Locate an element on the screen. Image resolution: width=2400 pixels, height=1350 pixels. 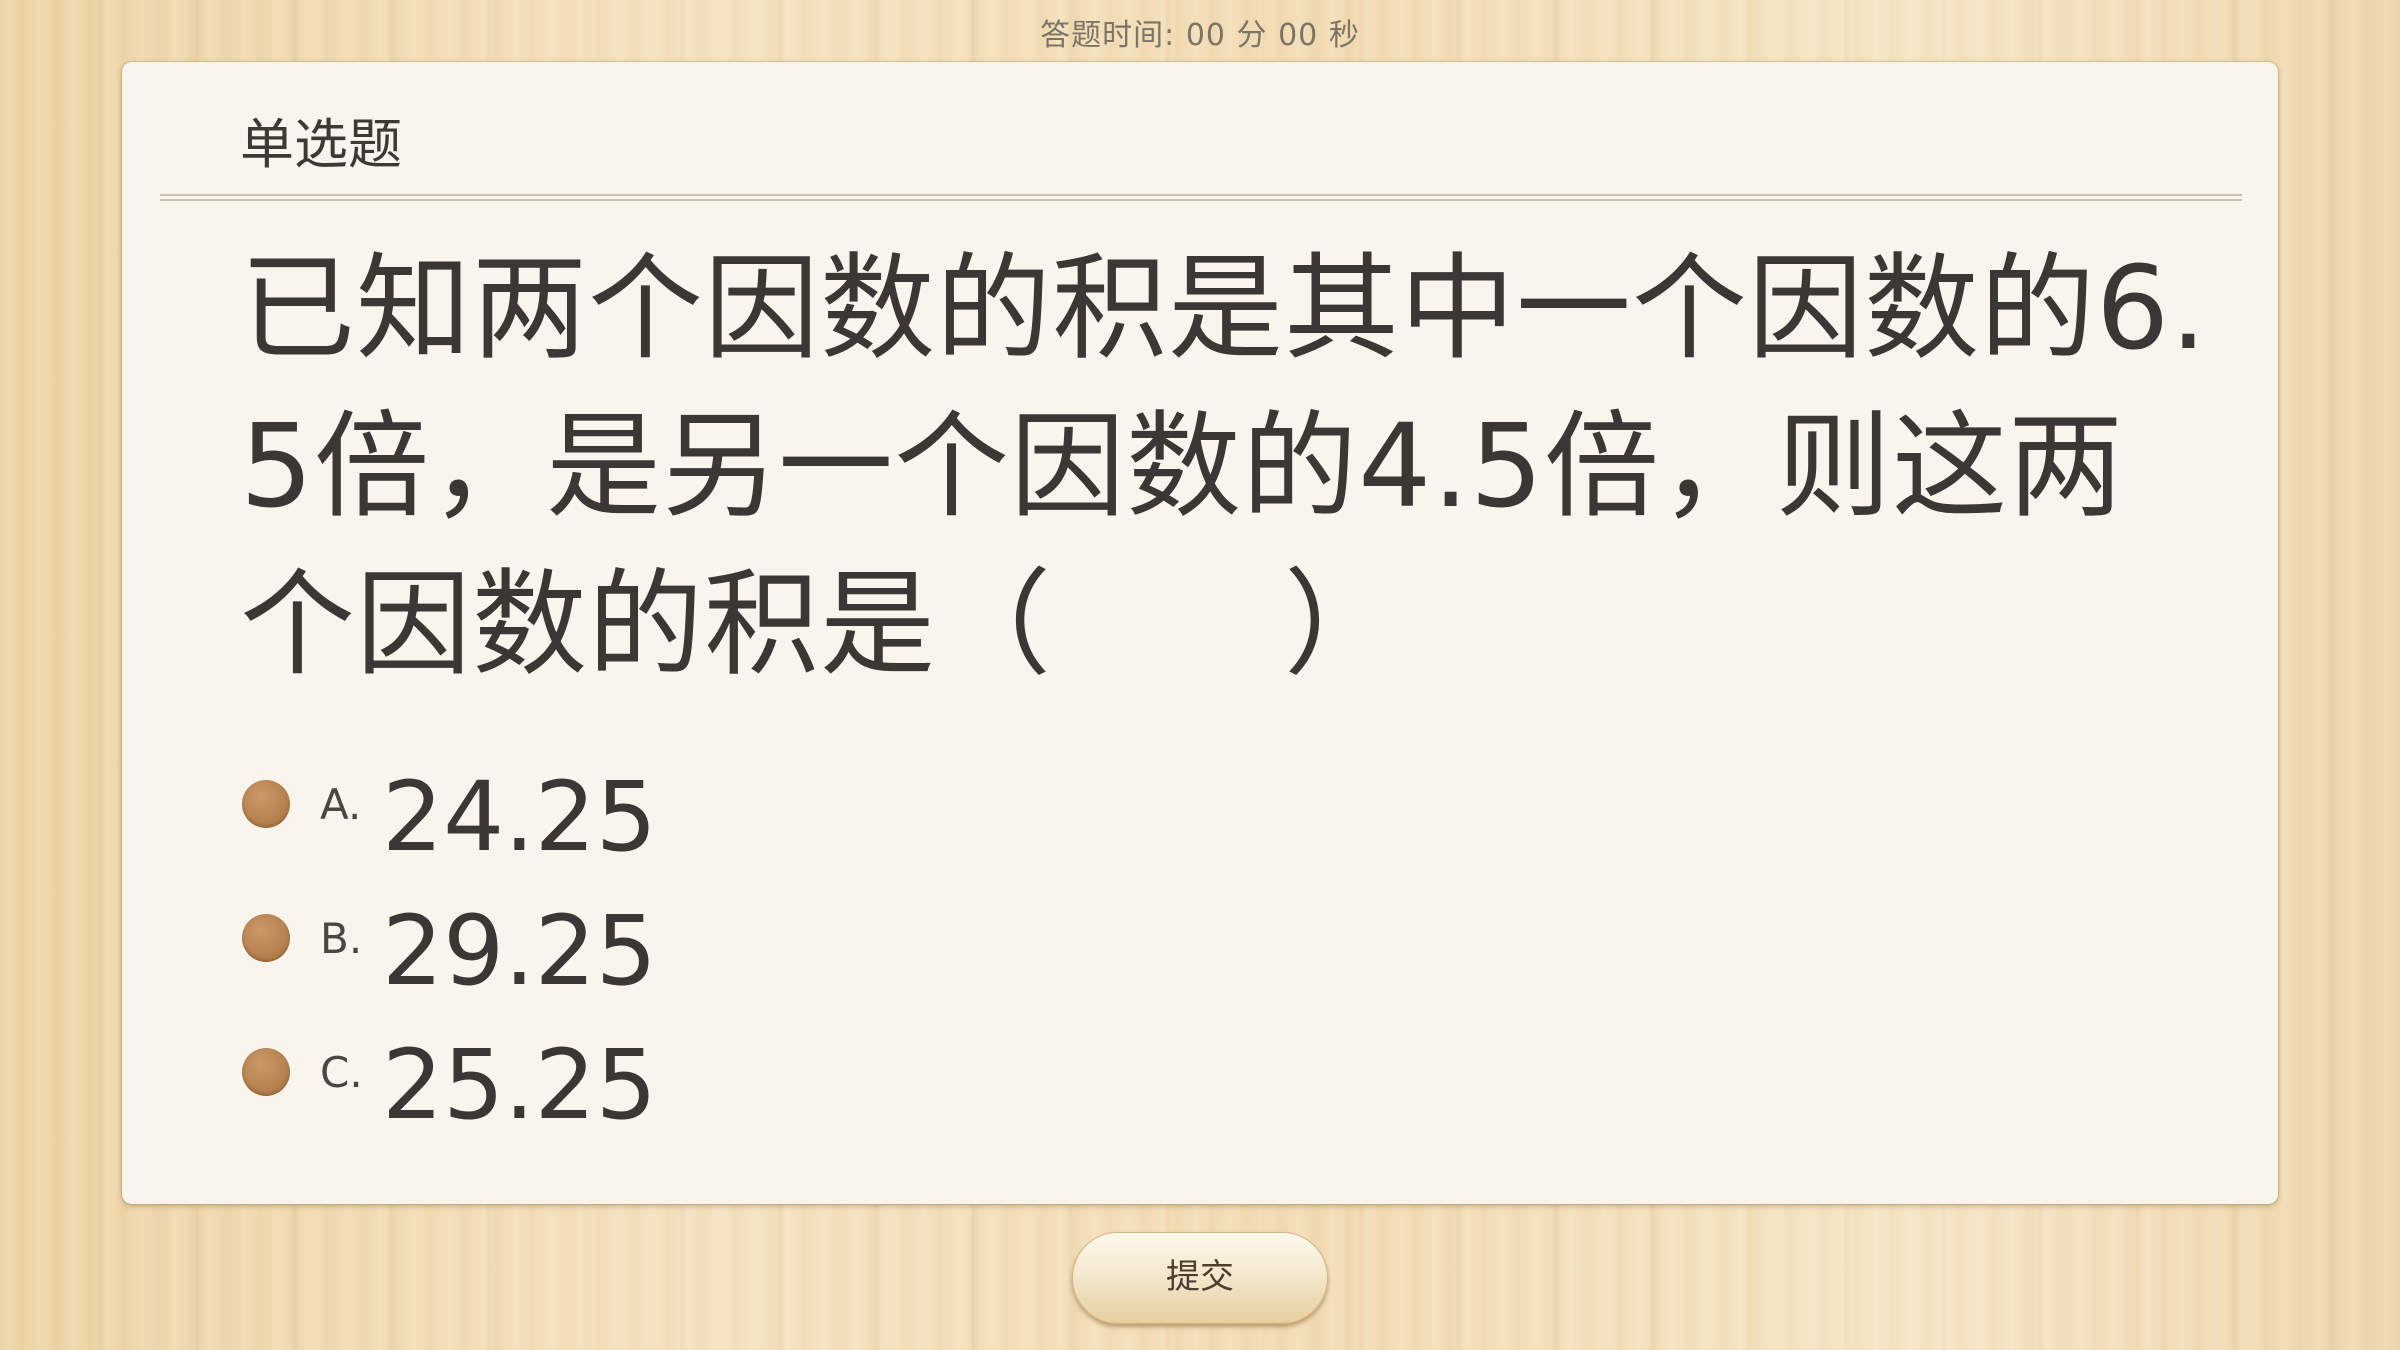
timer-seconds: 00 is located at coordinates (1298, 35).